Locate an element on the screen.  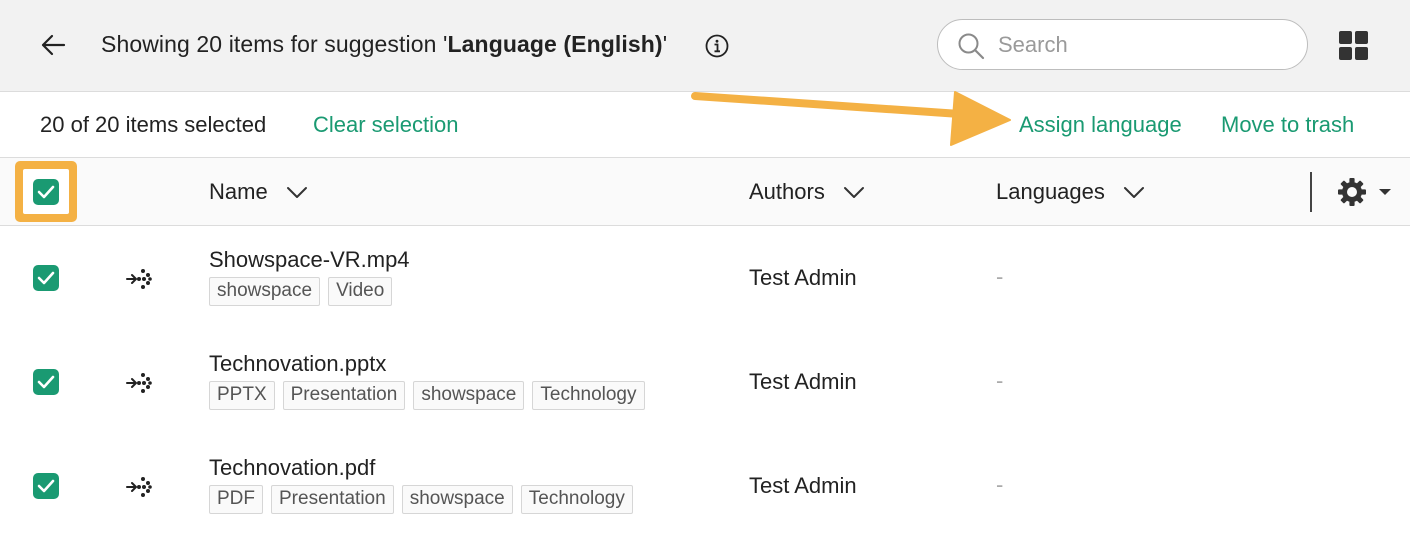
column-header-name: Name is located at coordinates (258, 192).